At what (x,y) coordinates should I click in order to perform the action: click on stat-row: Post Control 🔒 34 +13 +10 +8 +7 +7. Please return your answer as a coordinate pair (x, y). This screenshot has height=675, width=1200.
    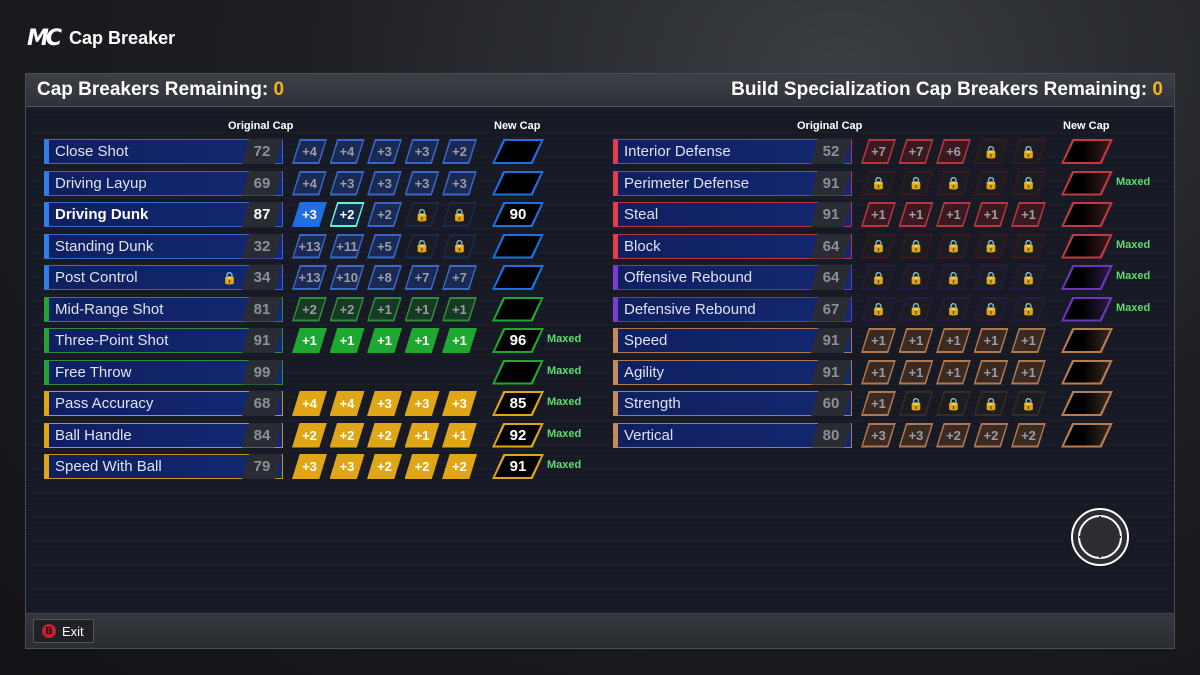
    Looking at the image, I should click on (324, 277).